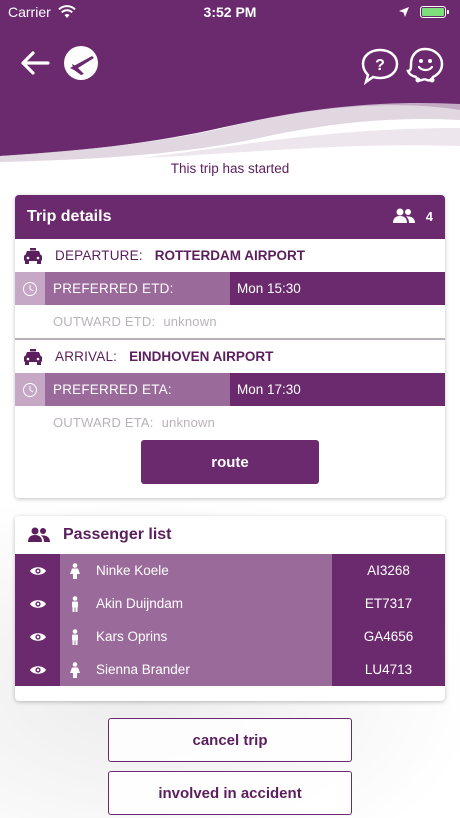  Describe the element at coordinates (143, 669) in the screenshot. I see `passenger-name: Sienna Brander` at that location.